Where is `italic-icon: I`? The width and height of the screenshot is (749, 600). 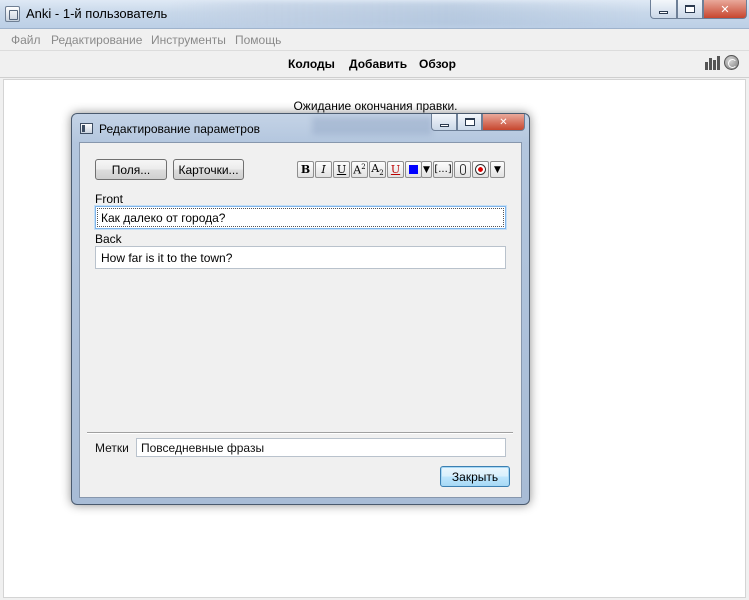 italic-icon: I is located at coordinates (323, 169).